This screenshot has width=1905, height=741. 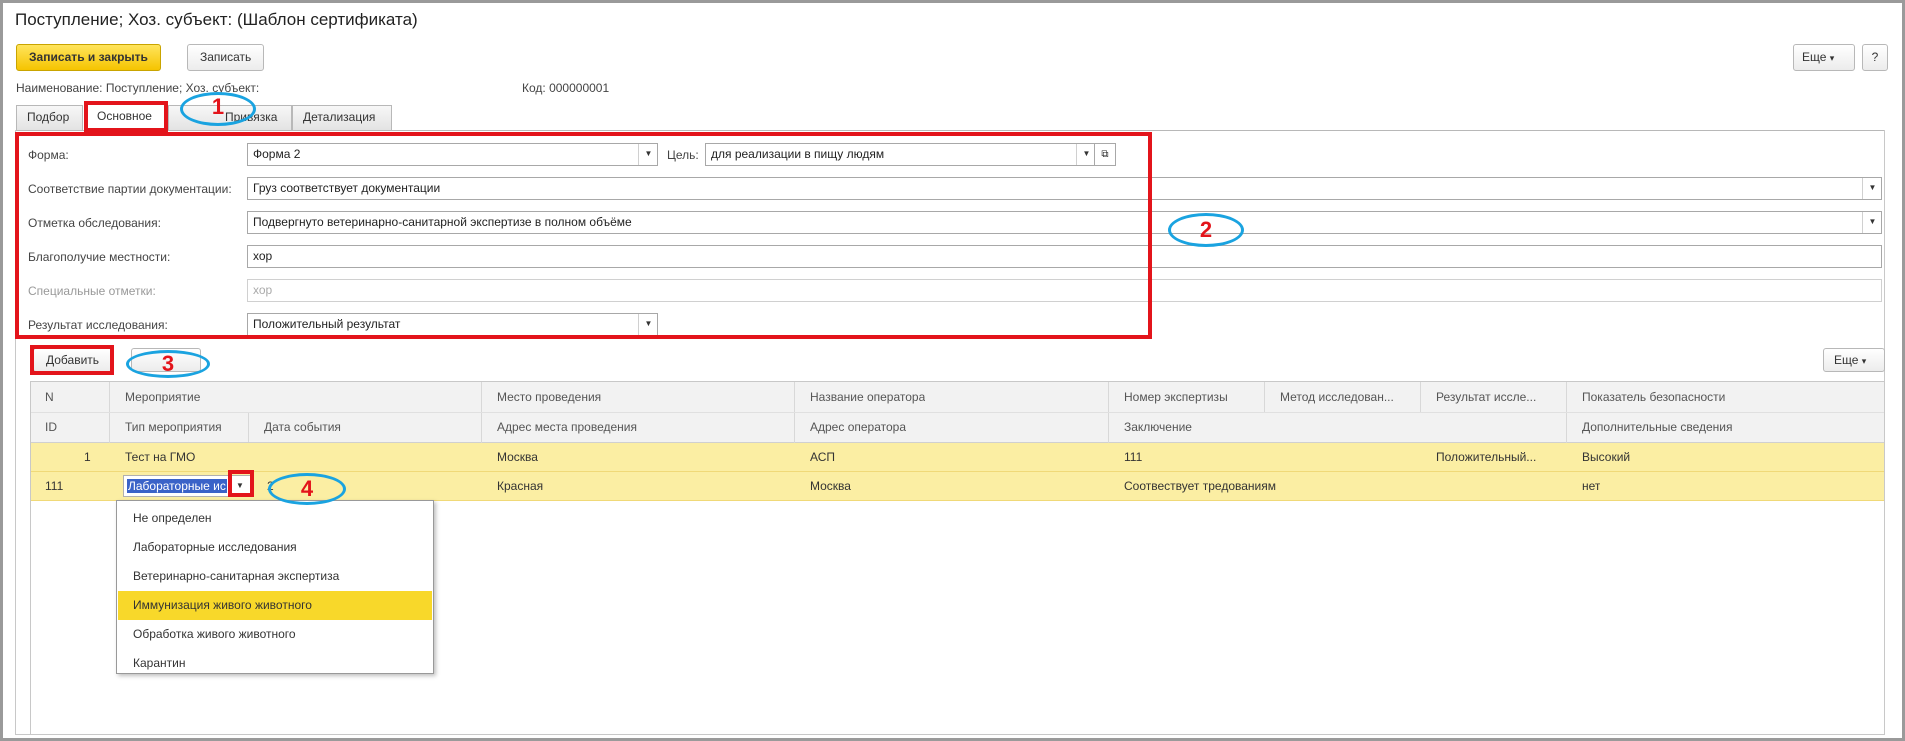 I want to click on dropdown-option-selected: Иммунизация живого животного, so click(x=275, y=605).